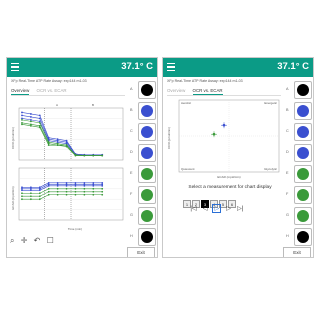 Image resolution: width=320 pixels, height=320 pixels. I want to click on next-icon: ▷, so click(228, 209).